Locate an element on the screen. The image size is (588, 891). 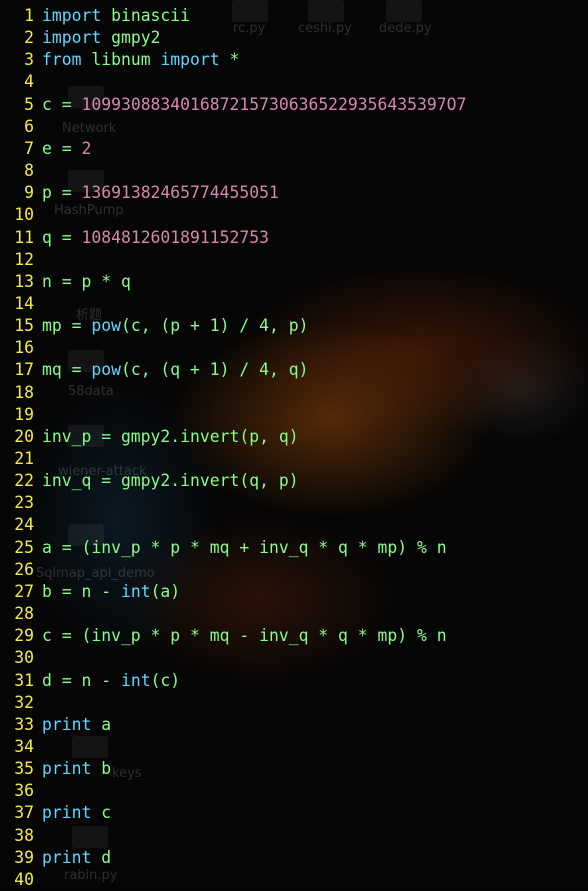
code-line: 14 is located at coordinates (21, 304).